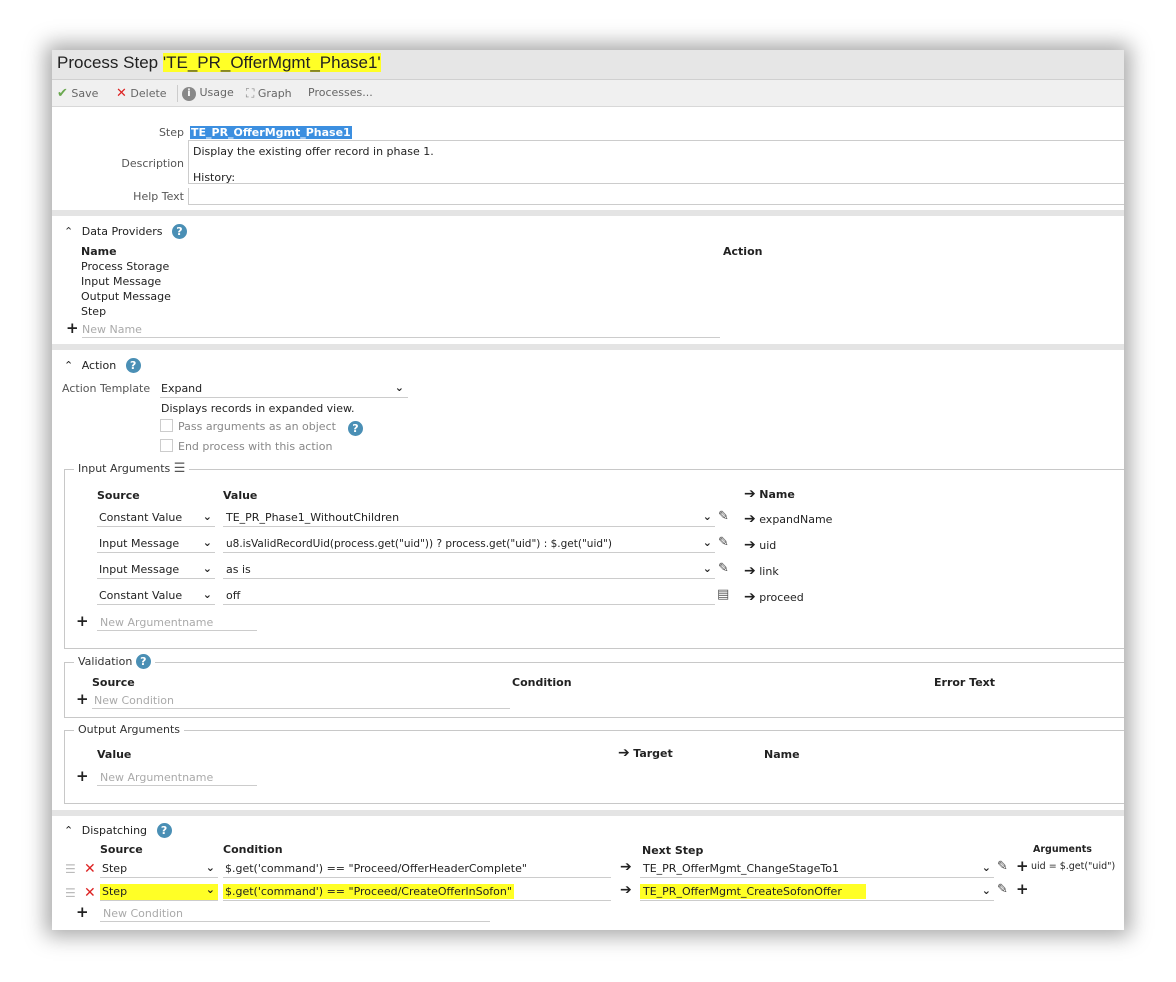 The width and height of the screenshot is (1176, 982). Describe the element at coordinates (271, 132) in the screenshot. I see `step-name-input: TE_PR_OfferMgmt_Phase1` at that location.